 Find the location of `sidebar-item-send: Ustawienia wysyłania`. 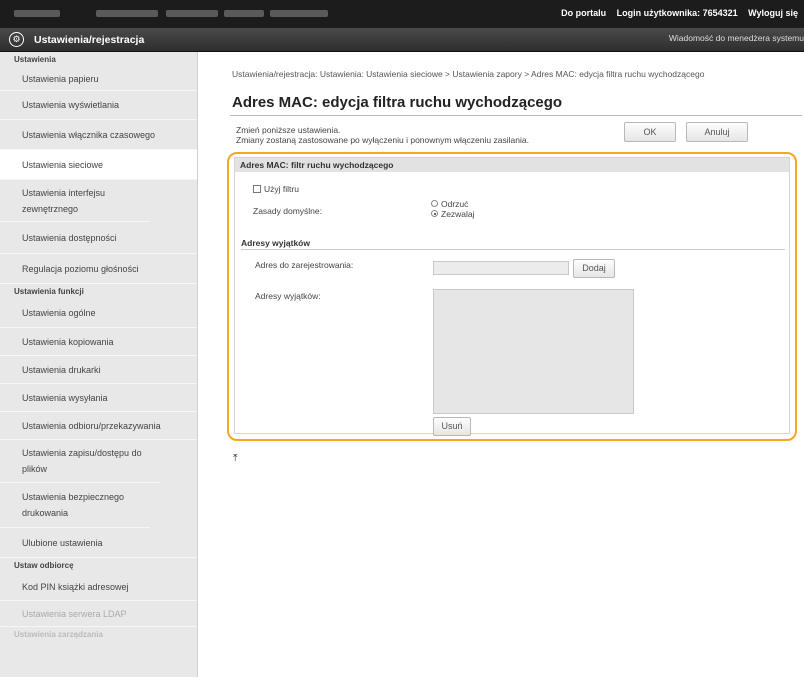

sidebar-item-send: Ustawienia wysyłania is located at coordinates (98, 398).